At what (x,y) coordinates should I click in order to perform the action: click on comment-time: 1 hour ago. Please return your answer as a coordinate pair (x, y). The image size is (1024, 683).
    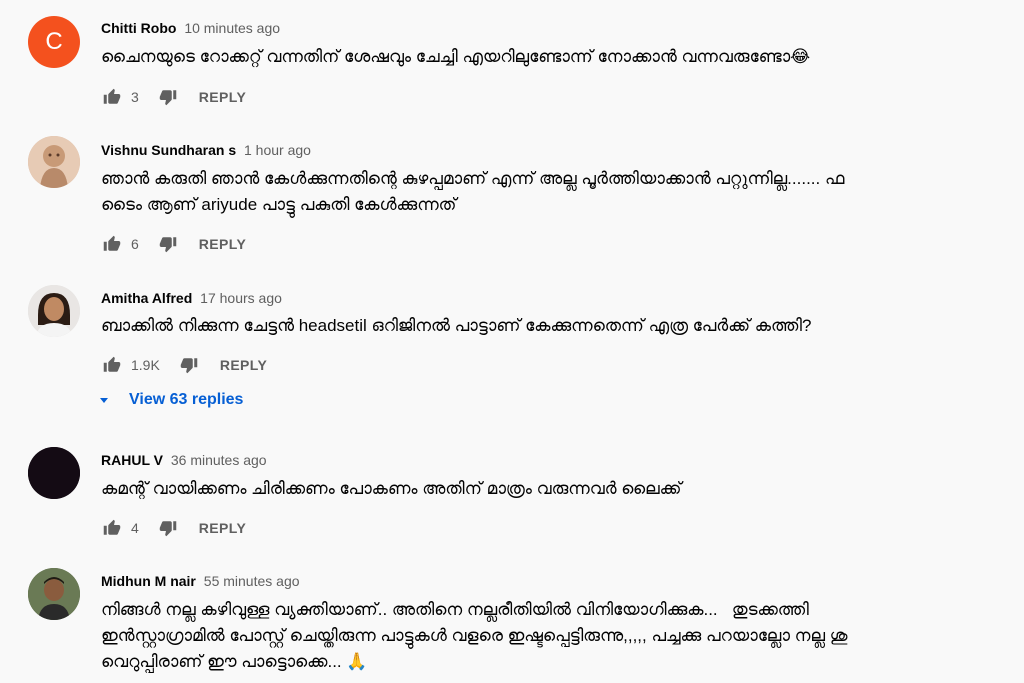
    Looking at the image, I should click on (277, 150).